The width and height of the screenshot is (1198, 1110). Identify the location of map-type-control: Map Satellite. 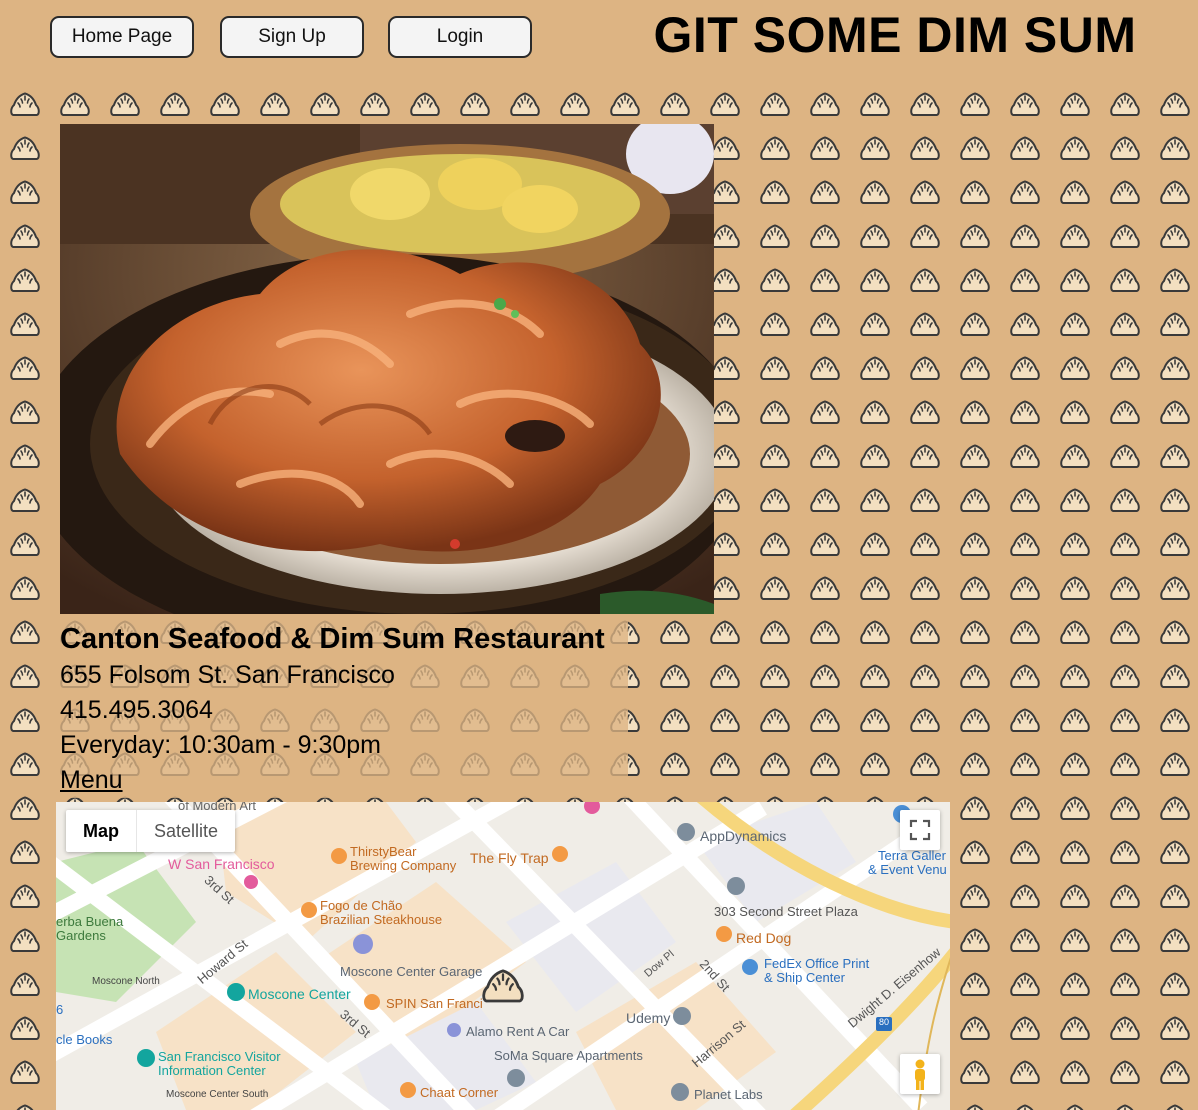
(151, 831).